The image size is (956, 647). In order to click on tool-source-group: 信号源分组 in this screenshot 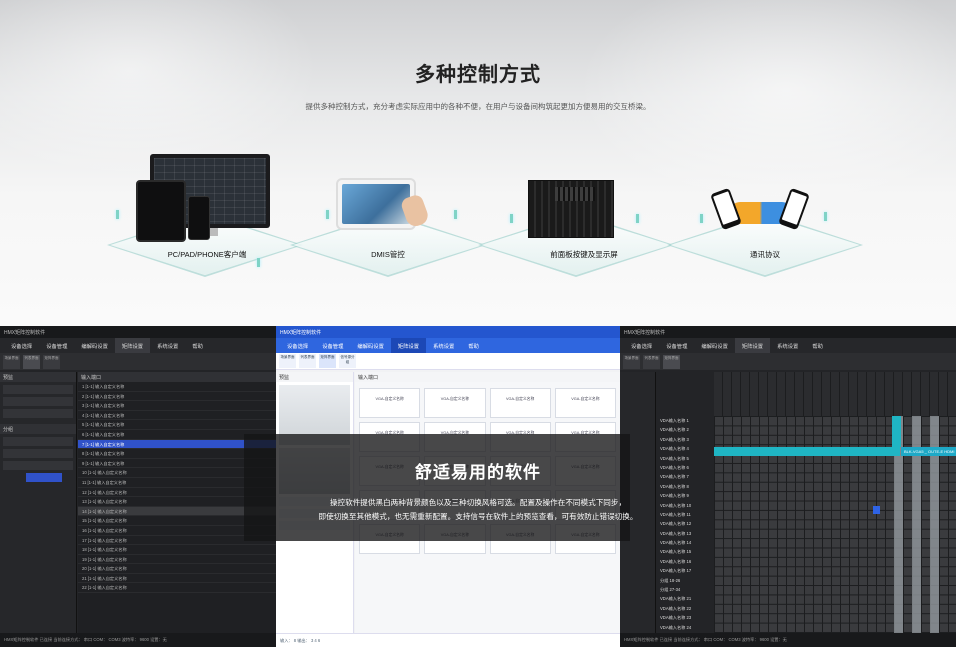, I will do `click(347, 361)`.